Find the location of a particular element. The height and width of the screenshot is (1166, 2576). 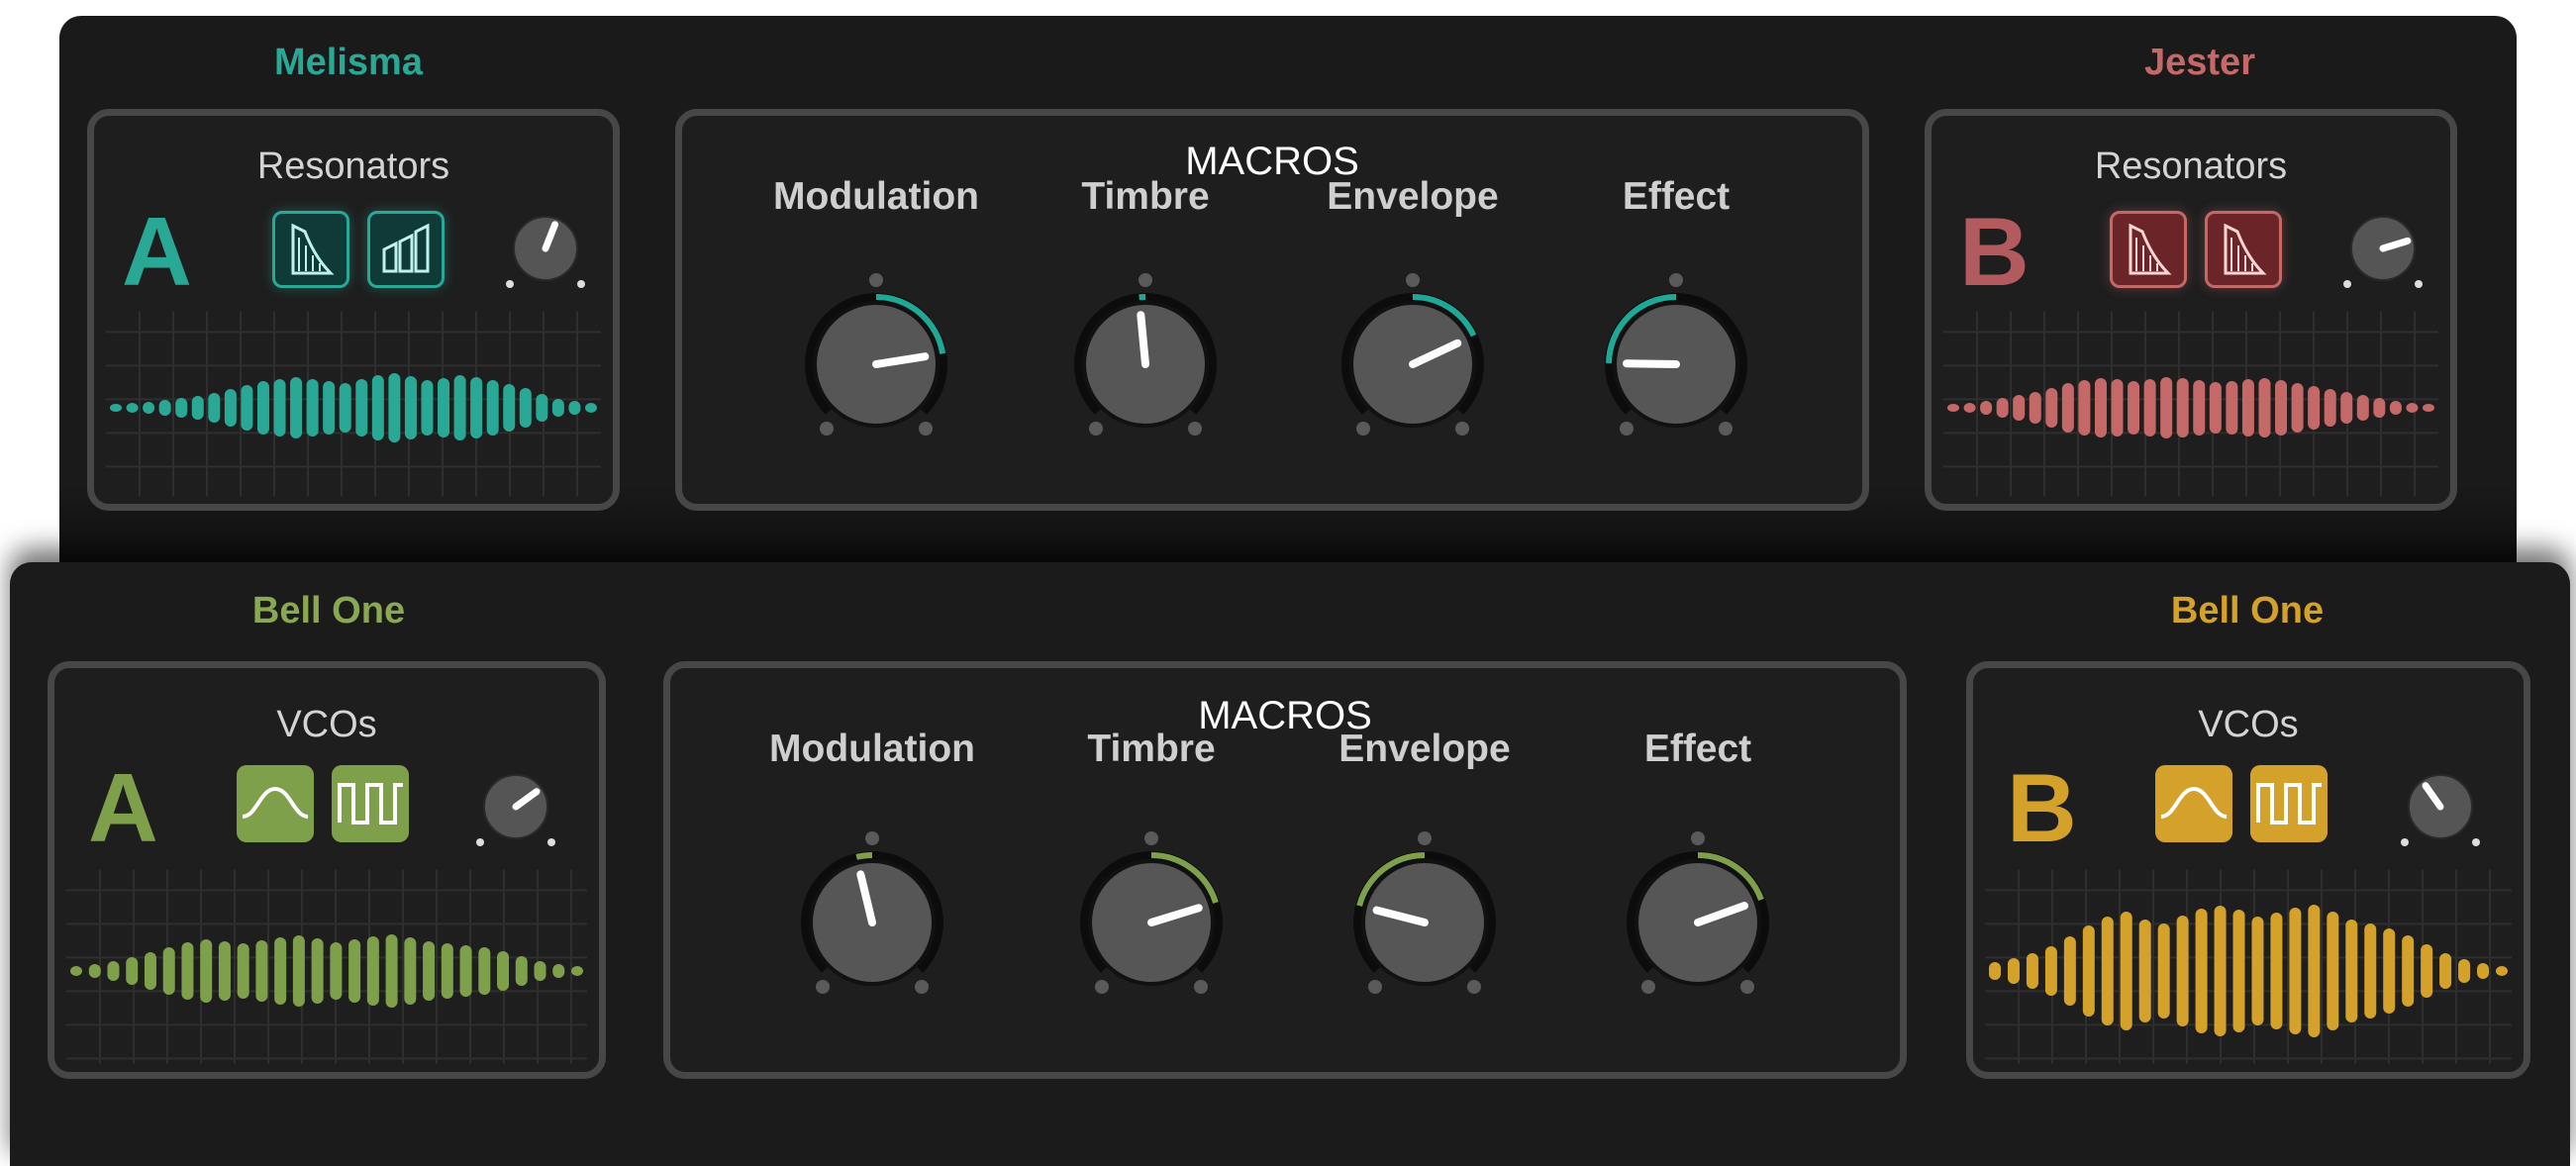

slot-letter-b: B is located at coordinates (2042, 807).